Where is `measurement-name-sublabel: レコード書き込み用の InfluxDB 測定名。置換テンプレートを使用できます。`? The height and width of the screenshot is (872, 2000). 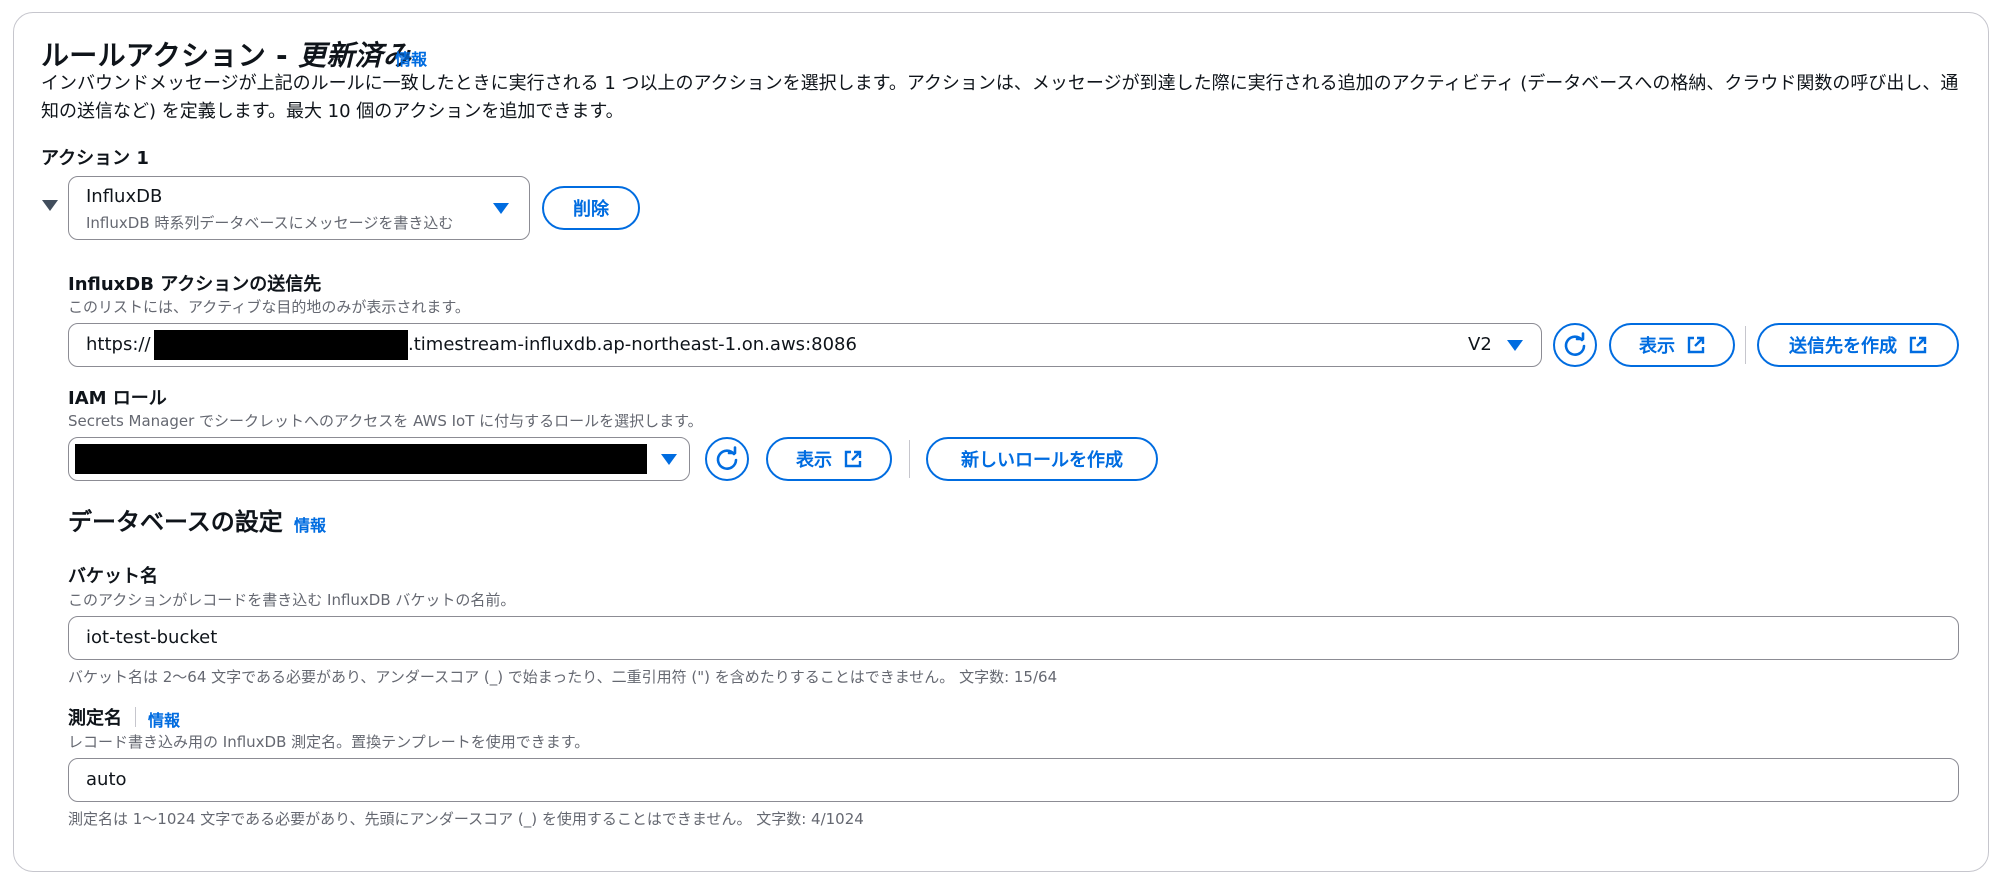 measurement-name-sublabel: レコード書き込み用の InfluxDB 測定名。置換テンプレートを使用できます。 is located at coordinates (329, 742).